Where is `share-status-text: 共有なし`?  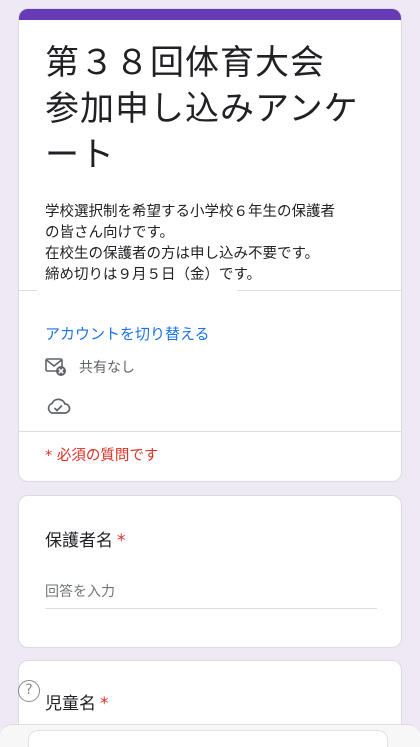
share-status-text: 共有なし is located at coordinates (107, 368).